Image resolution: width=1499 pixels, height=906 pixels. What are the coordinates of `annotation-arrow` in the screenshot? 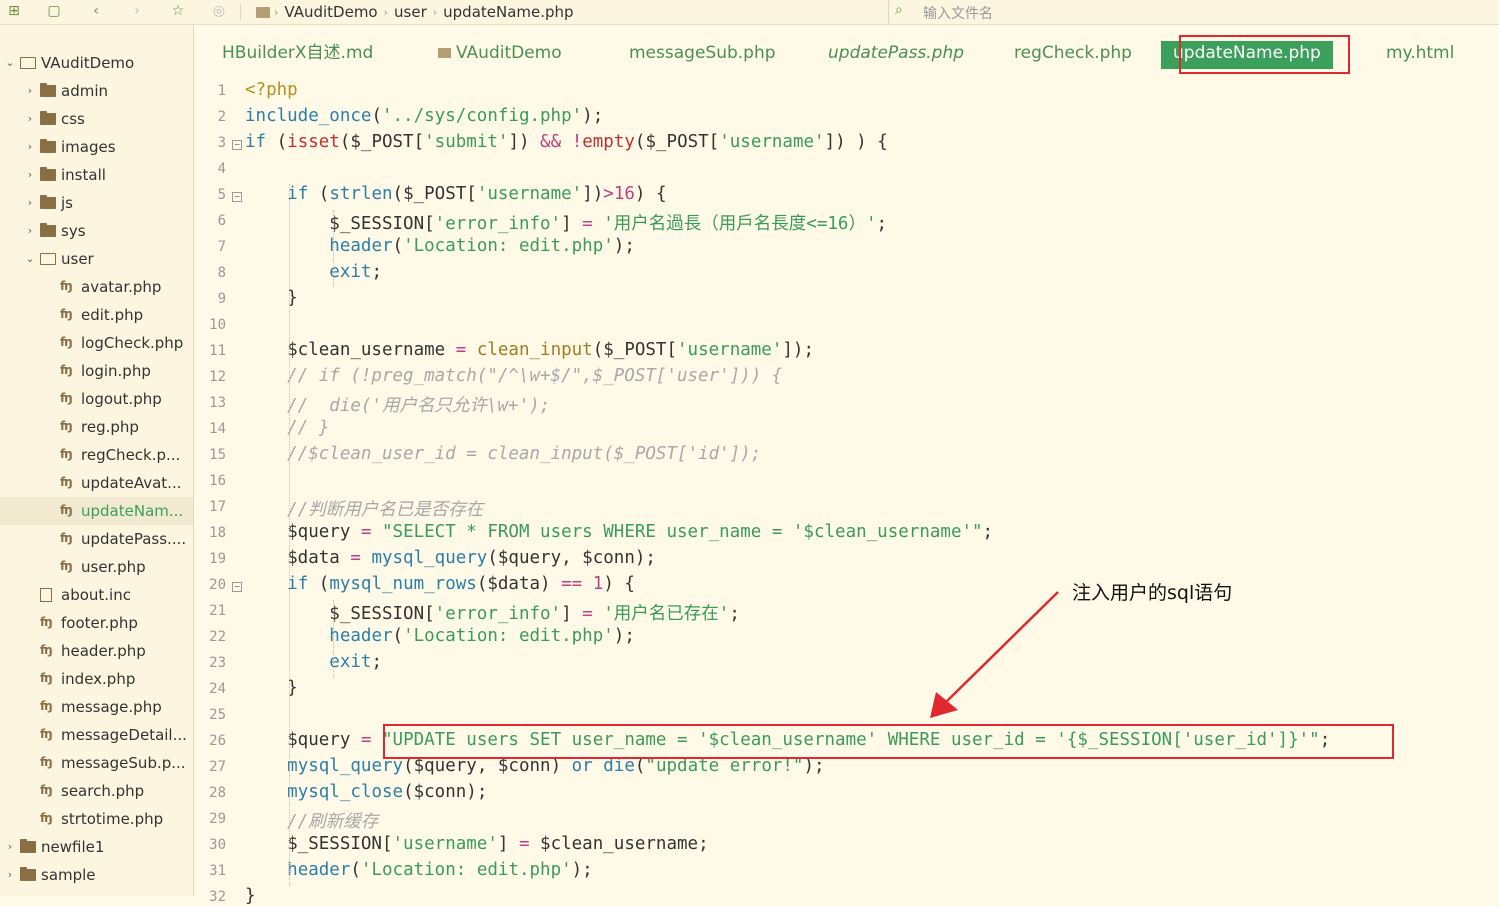 It's located at (994, 654).